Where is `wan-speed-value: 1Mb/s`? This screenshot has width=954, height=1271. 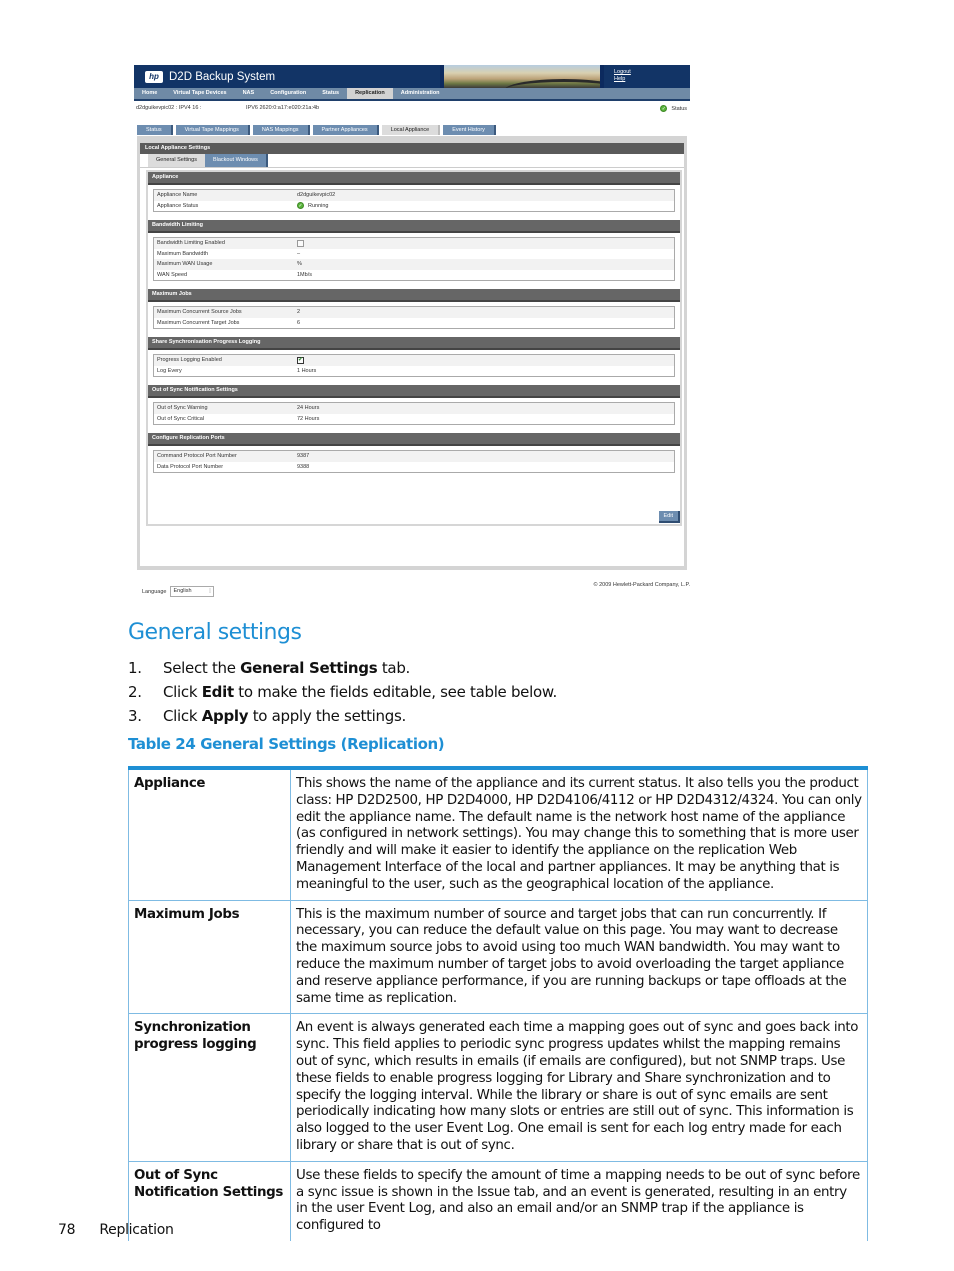 wan-speed-value: 1Mb/s is located at coordinates (304, 274).